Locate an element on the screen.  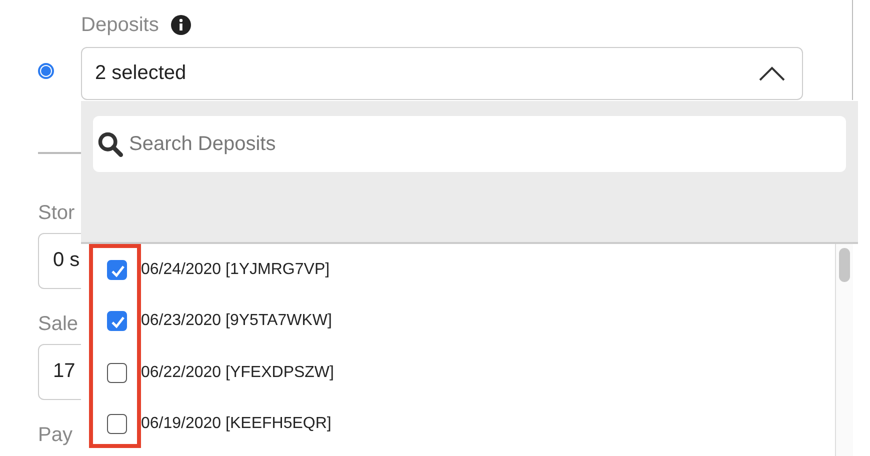
info-icon is located at coordinates (180, 25).